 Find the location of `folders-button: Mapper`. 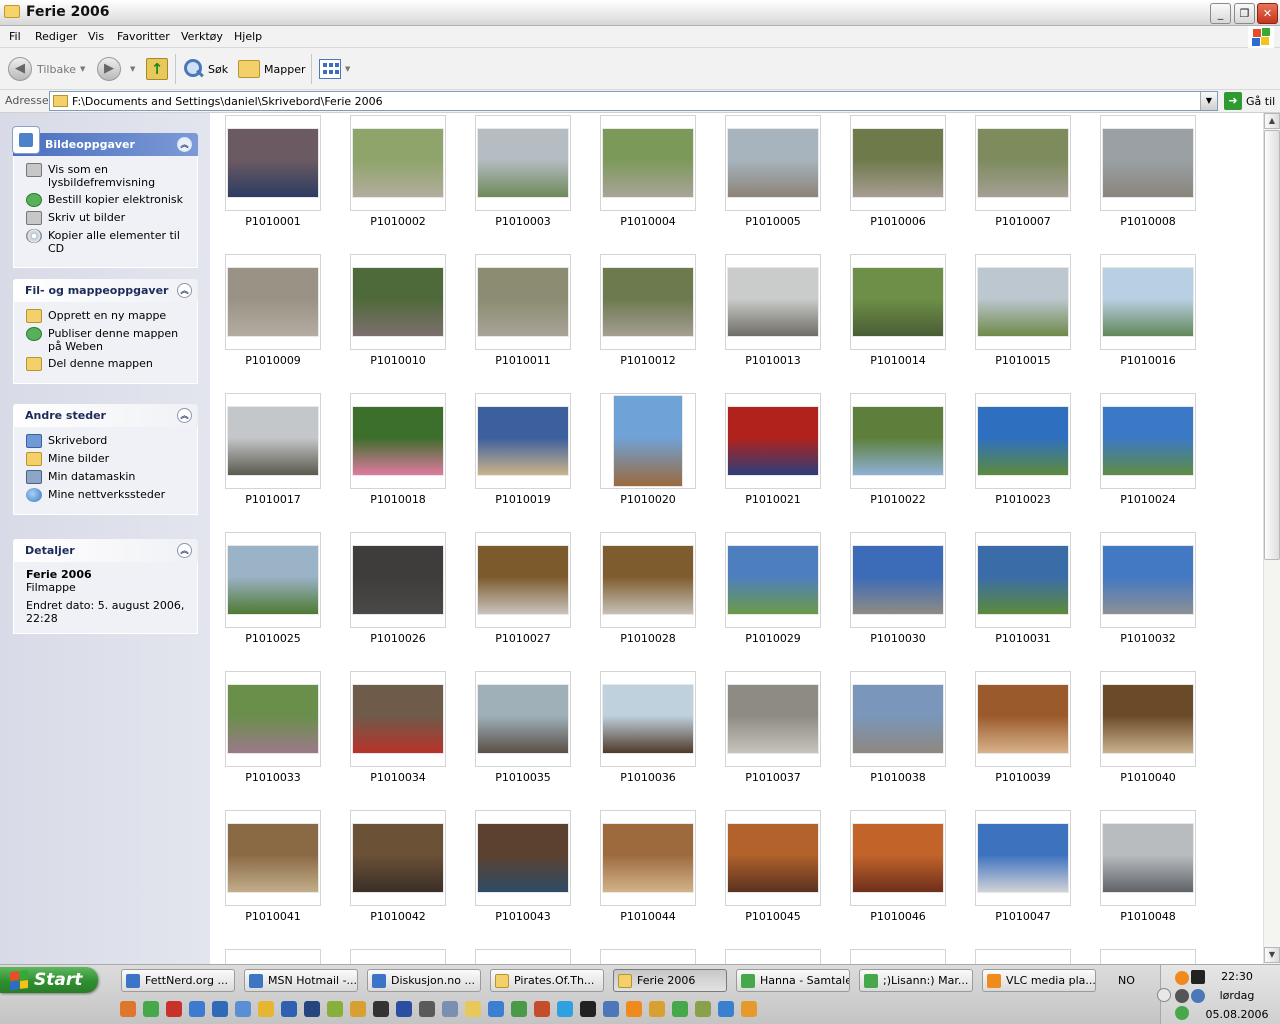

folders-button: Mapper is located at coordinates (272, 69).